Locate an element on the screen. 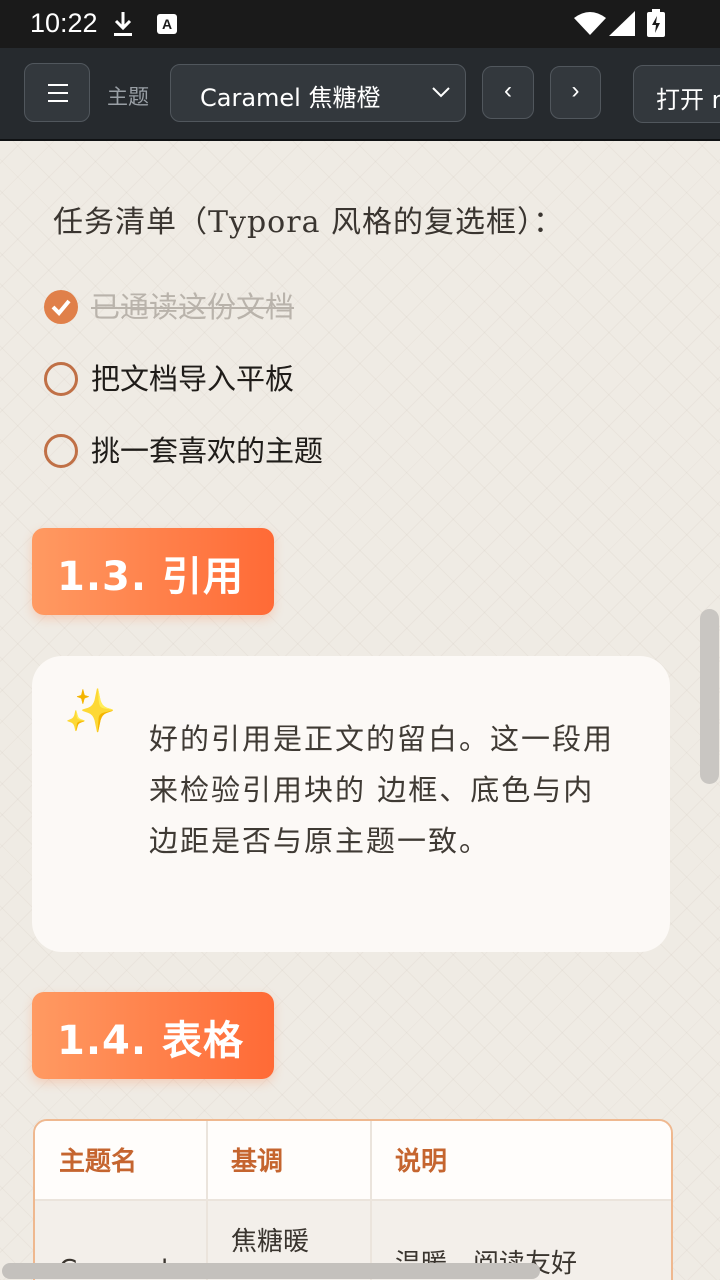 Image resolution: width=720 pixels, height=1280 pixels. next-theme-button: › is located at coordinates (575, 92).